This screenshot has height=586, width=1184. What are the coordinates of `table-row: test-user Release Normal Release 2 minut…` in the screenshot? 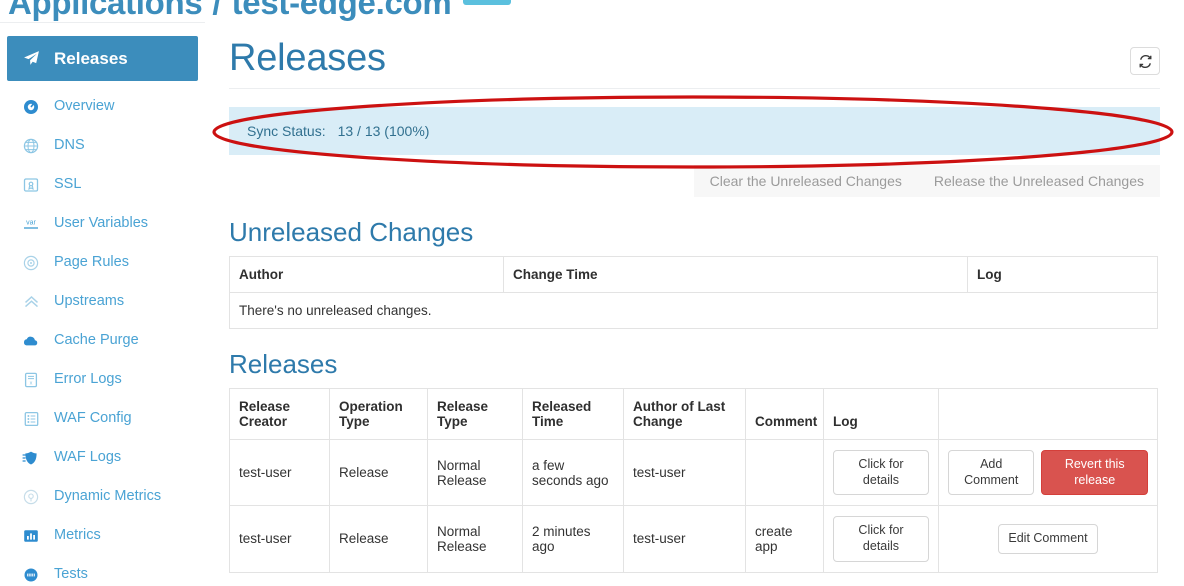 It's located at (693, 539).